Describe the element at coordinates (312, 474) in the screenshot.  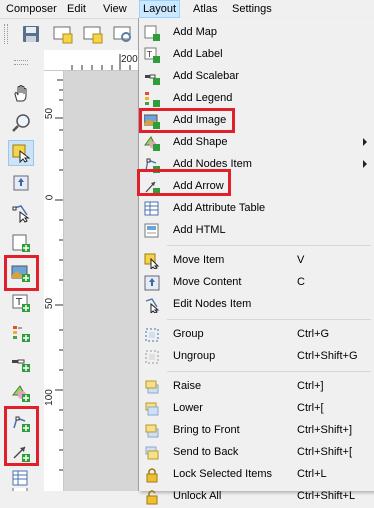
I see `menu-item-shortcut: Ctrl+L` at that location.